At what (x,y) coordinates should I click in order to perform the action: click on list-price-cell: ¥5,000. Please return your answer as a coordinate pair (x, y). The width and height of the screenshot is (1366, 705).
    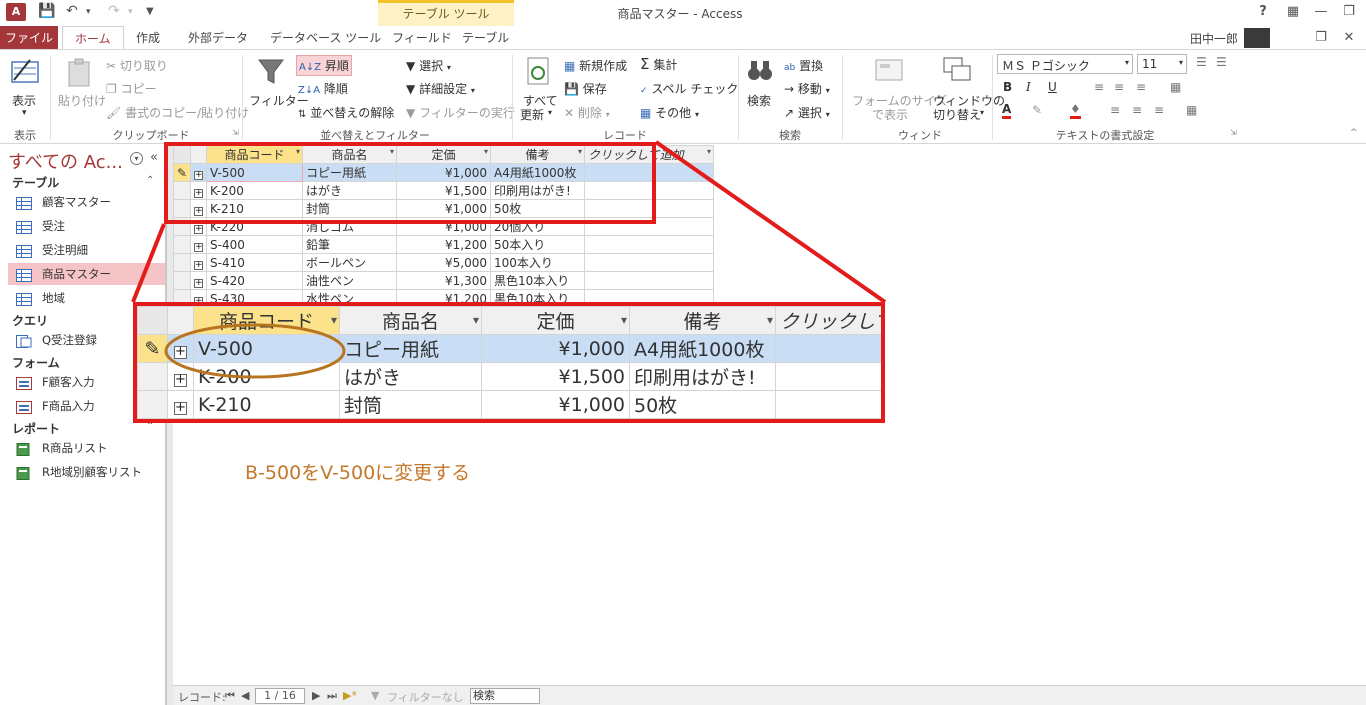
    Looking at the image, I should click on (443, 262).